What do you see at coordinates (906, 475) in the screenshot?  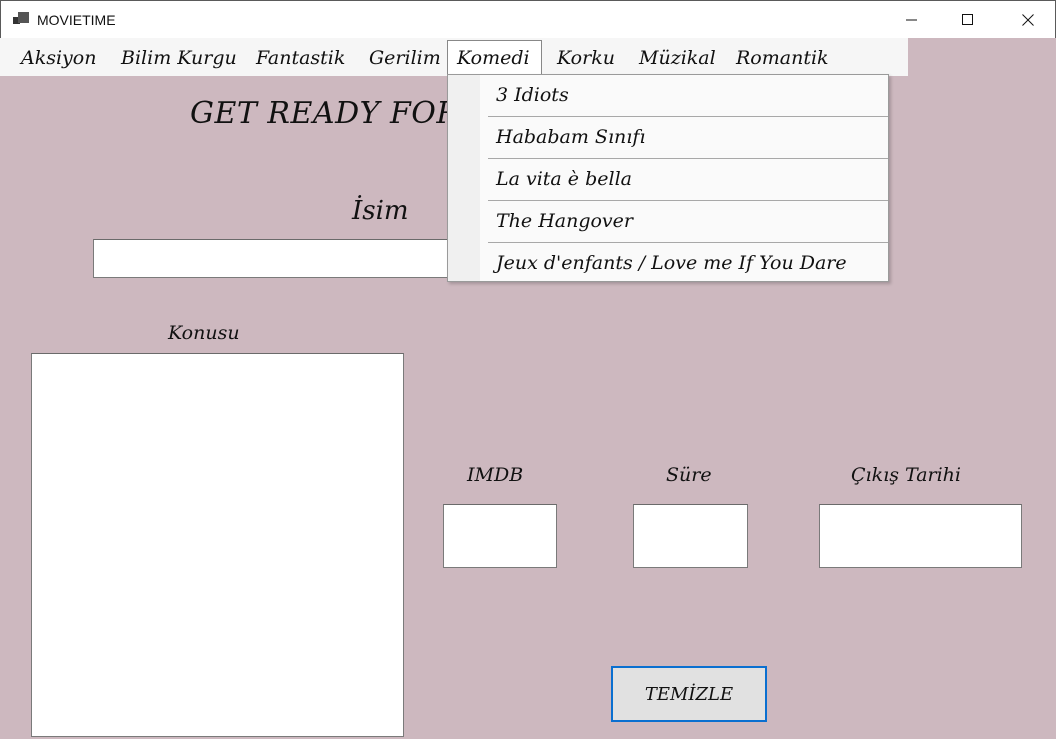 I see `release-date-label: Çıkış Tarihi` at bounding box center [906, 475].